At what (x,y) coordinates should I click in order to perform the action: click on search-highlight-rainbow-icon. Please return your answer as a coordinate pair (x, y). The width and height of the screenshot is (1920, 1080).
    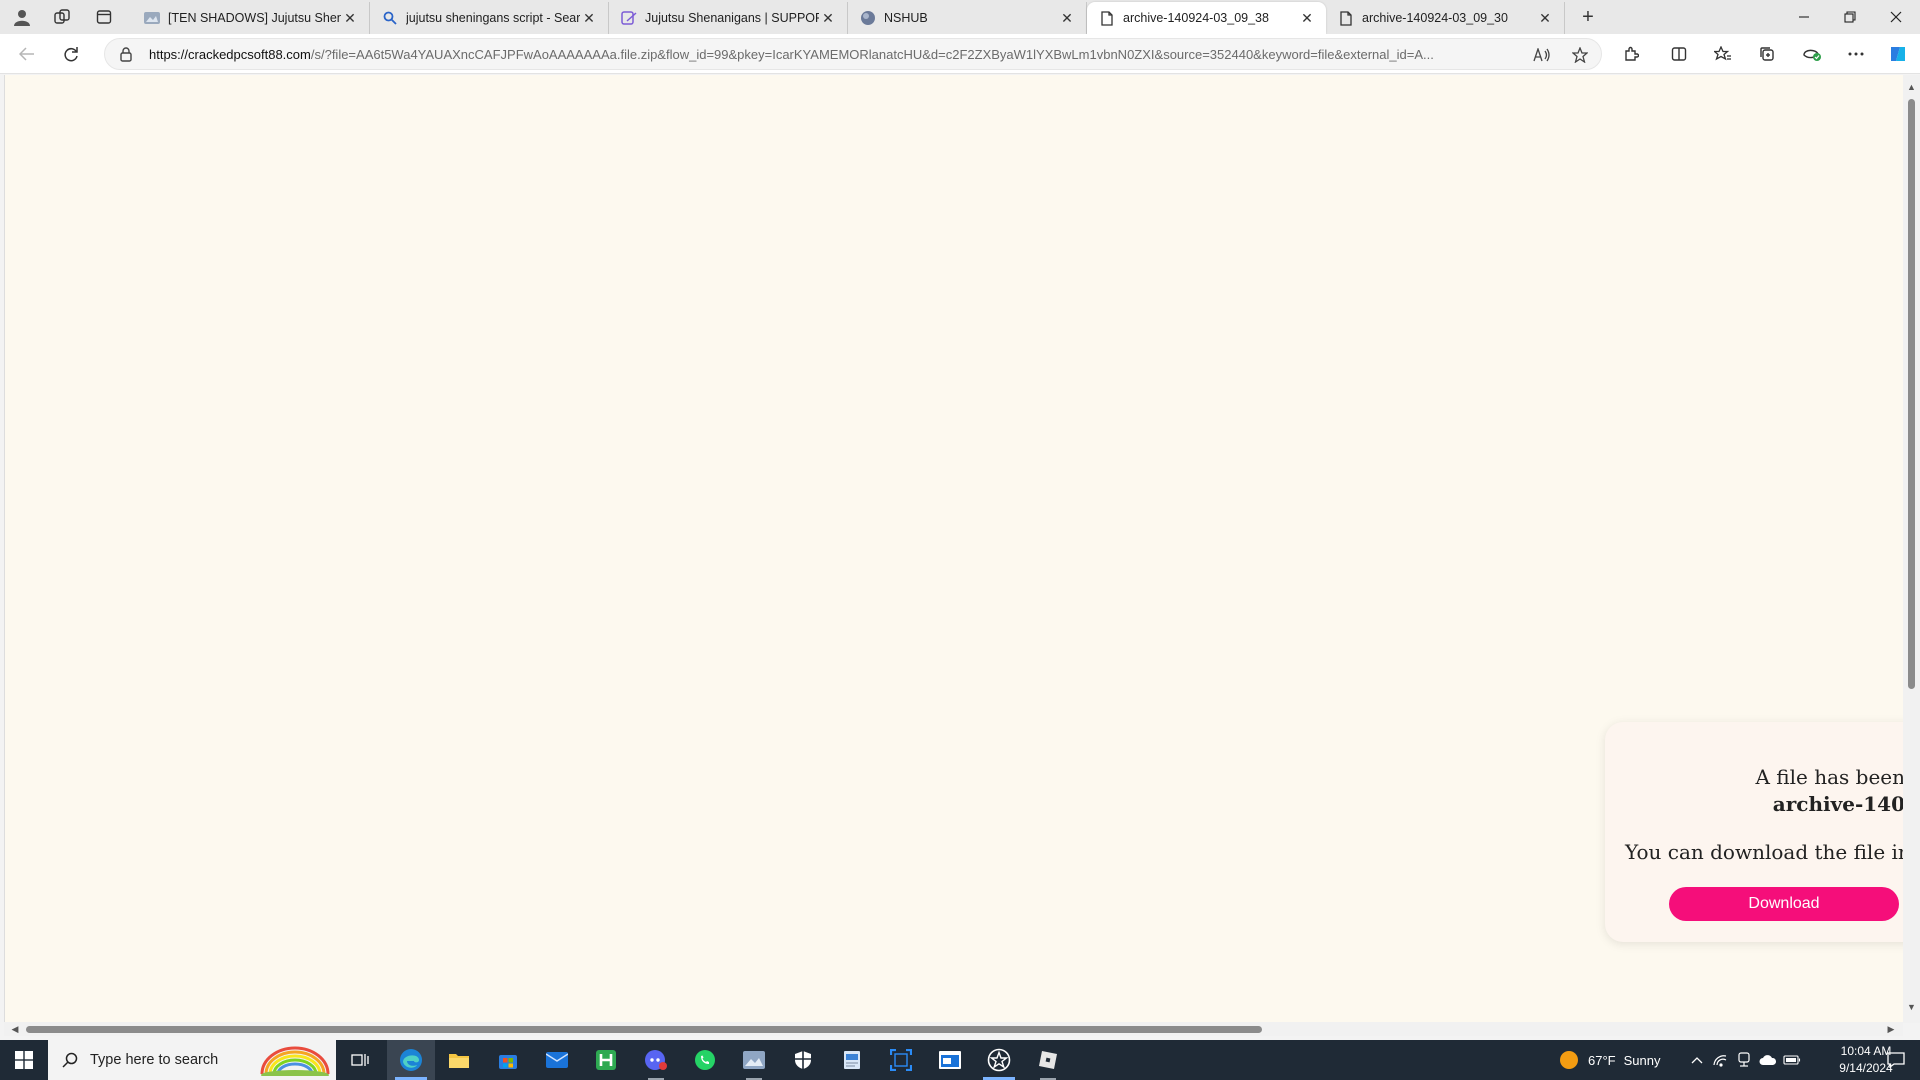
    Looking at the image, I should click on (295, 1061).